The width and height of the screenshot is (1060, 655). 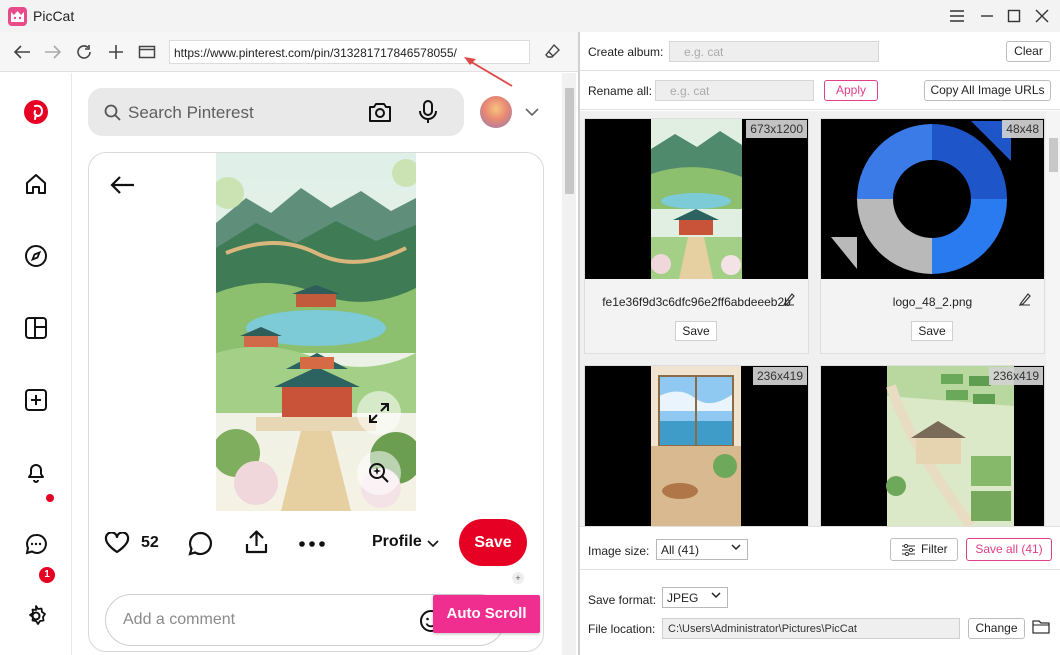 What do you see at coordinates (1014, 16) in the screenshot?
I see `maximize-icon` at bounding box center [1014, 16].